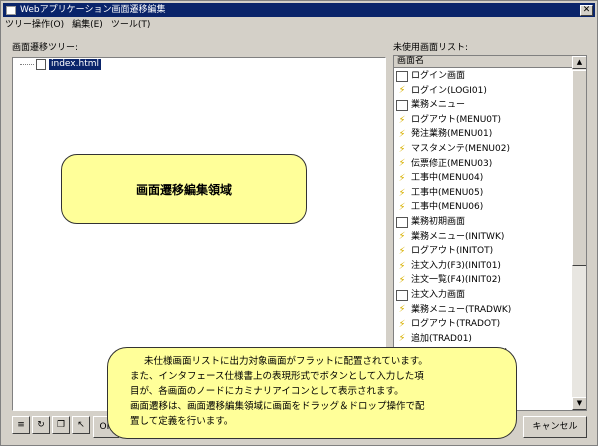  What do you see at coordinates (483, 62) in the screenshot?
I see `list-header: 画面名` at bounding box center [483, 62].